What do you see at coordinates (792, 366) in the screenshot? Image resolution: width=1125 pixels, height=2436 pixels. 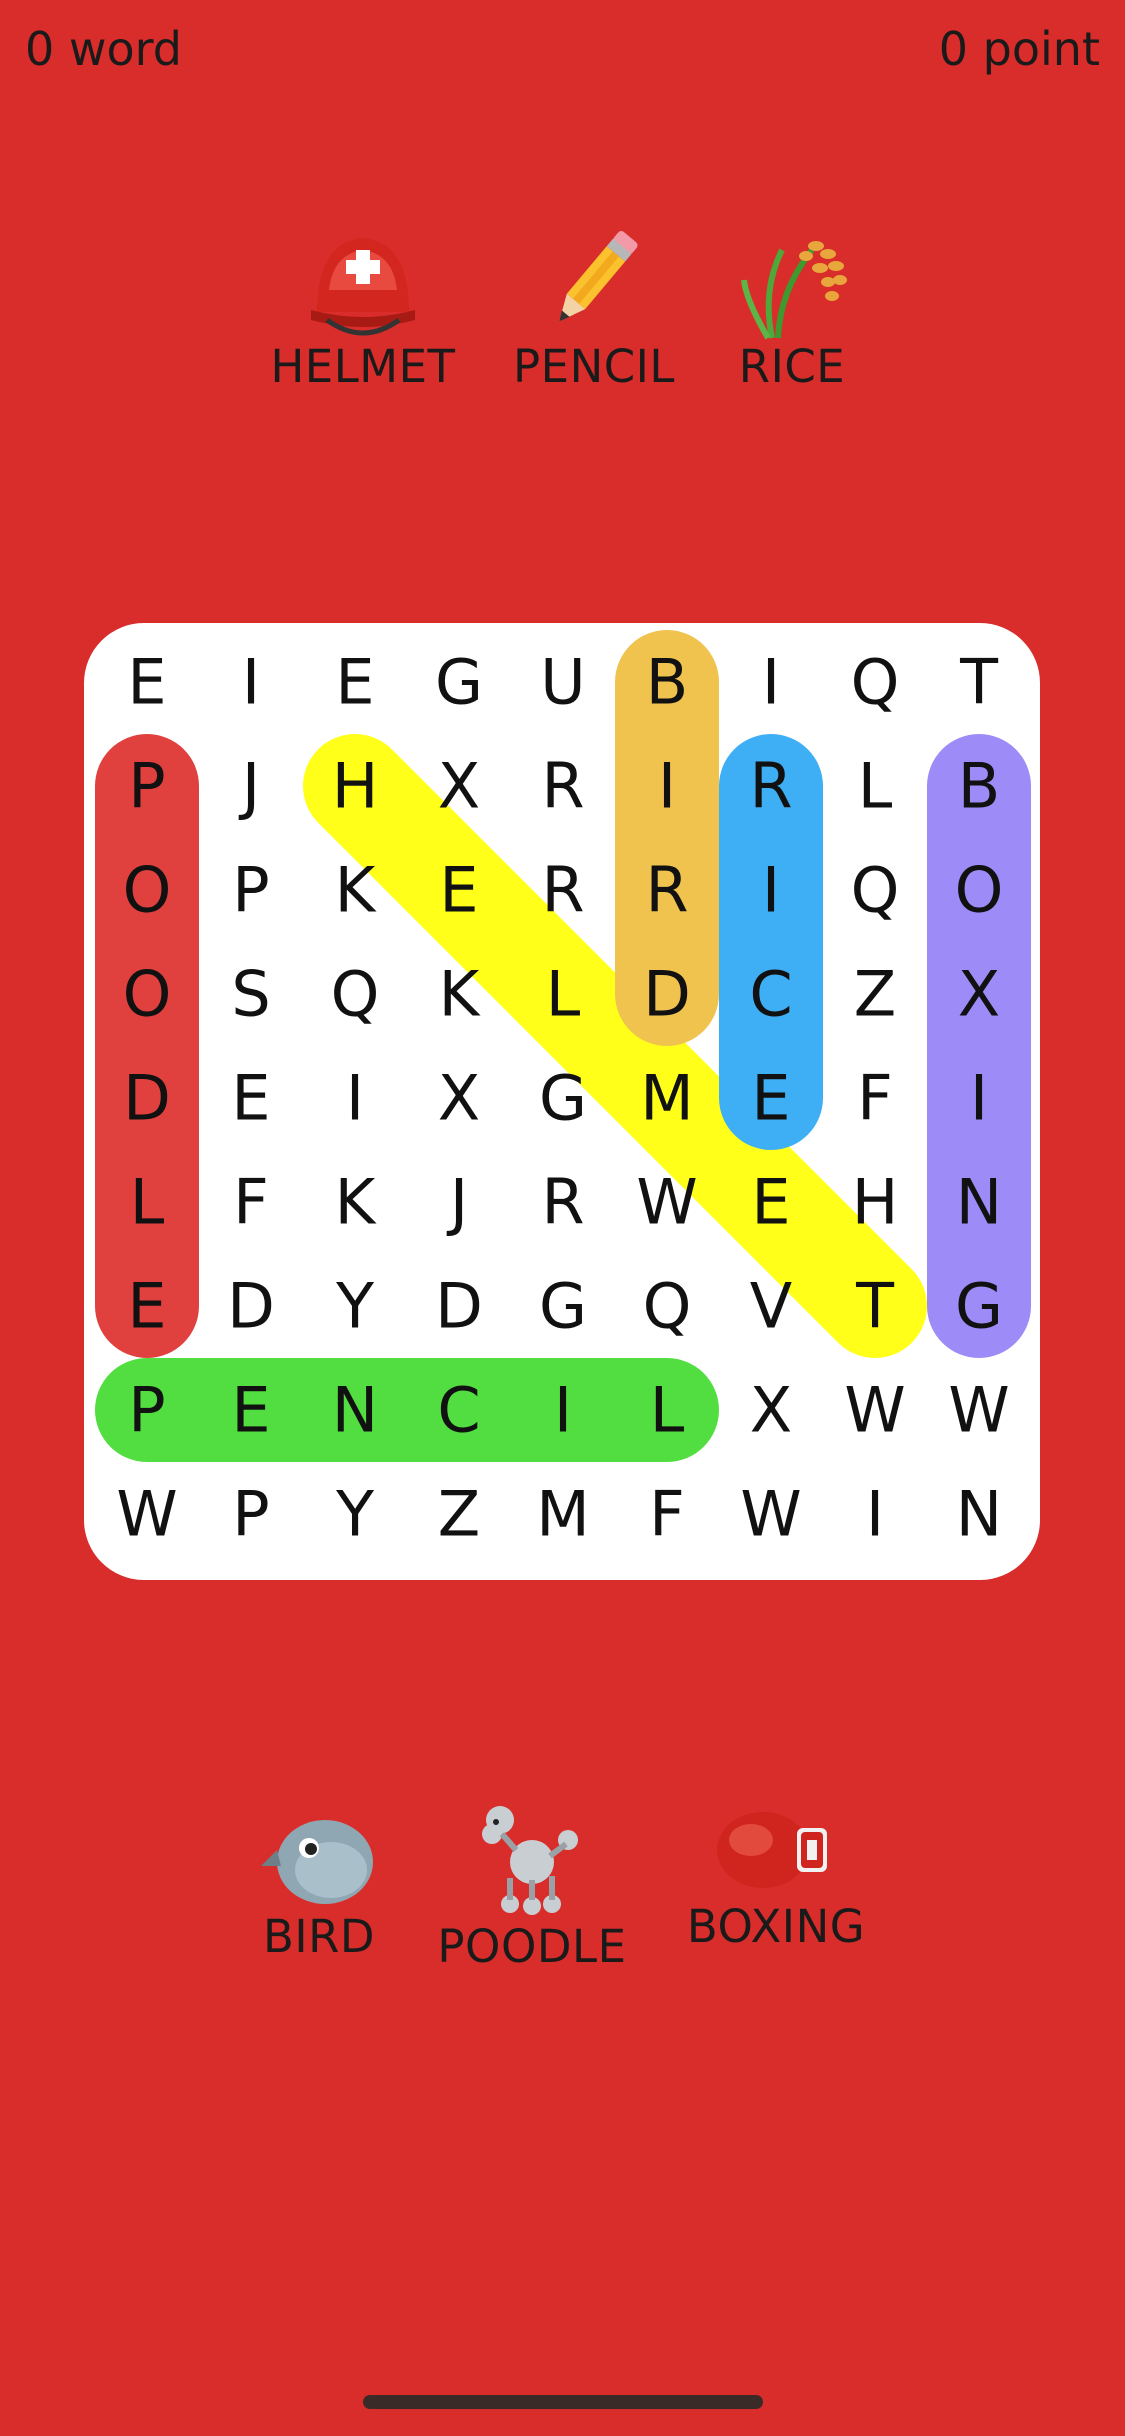 I see `clue-label: RICE` at bounding box center [792, 366].